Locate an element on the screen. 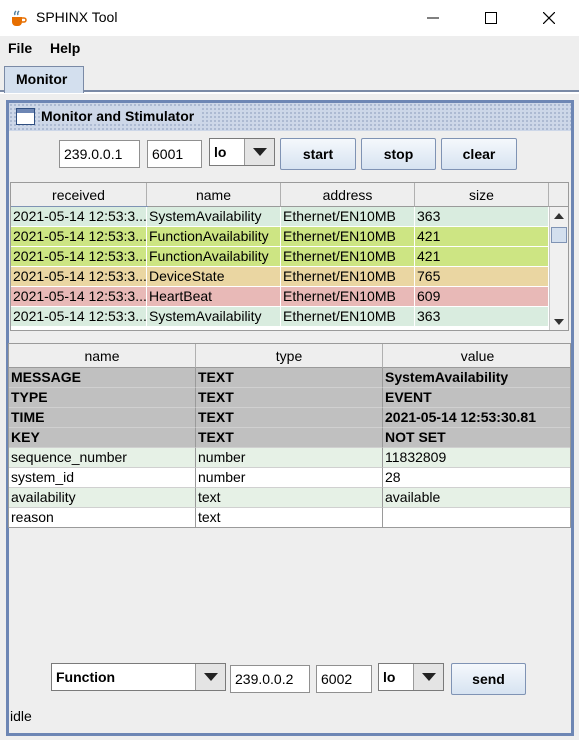 The height and width of the screenshot is (740, 579). table-row: availability text available is located at coordinates (289, 498).